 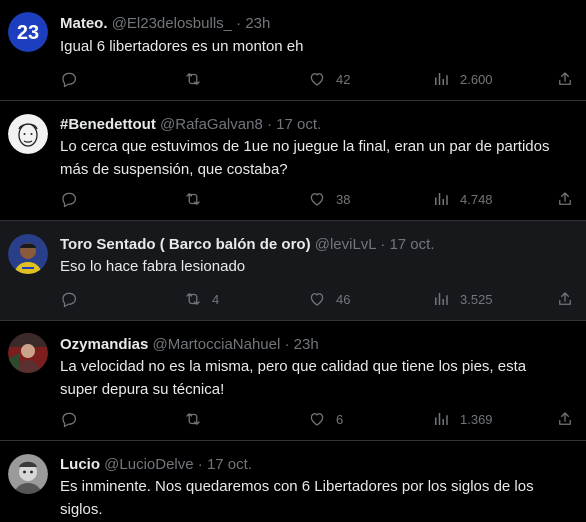 I want to click on view-count: 3.525, so click(x=476, y=299).